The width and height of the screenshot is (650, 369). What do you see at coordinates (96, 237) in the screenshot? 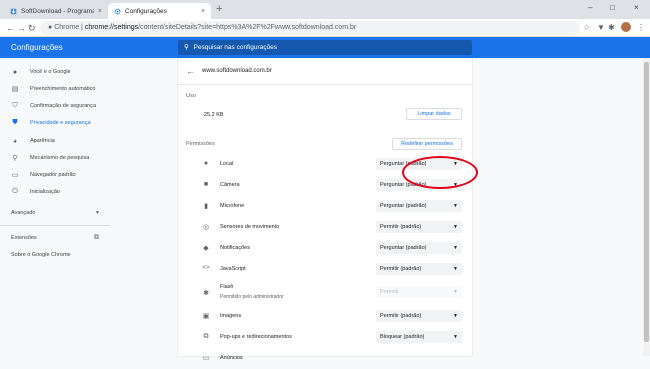
I see `open-in-new-icon: ⧉` at bounding box center [96, 237].